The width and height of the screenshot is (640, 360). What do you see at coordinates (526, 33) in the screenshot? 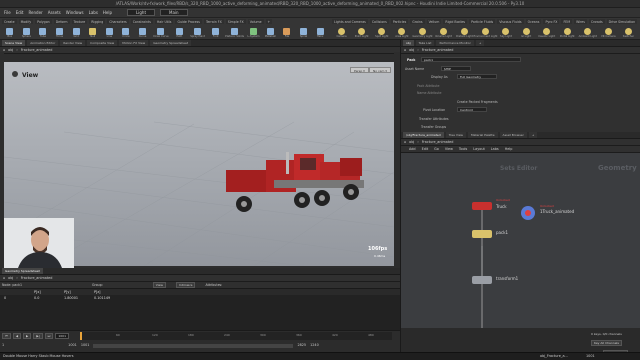
I see `shelf-tool: GI Light` at bounding box center [526, 33].